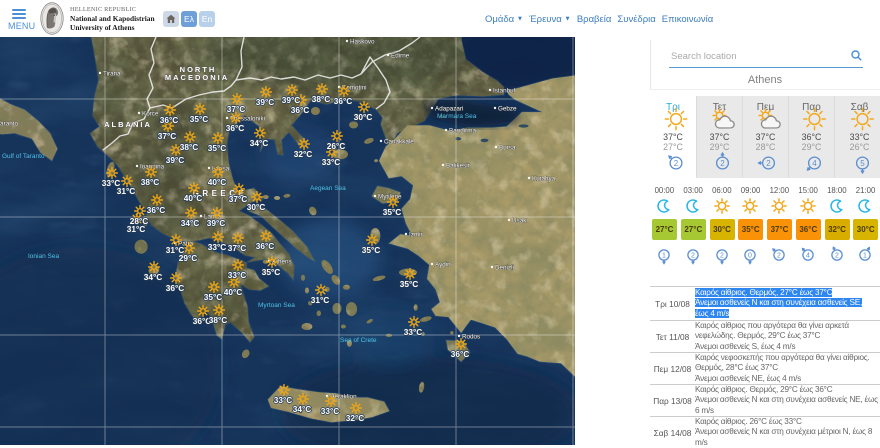 This screenshot has width=880, height=448. What do you see at coordinates (750, 256) in the screenshot?
I see `svg-text: 0` at bounding box center [750, 256].